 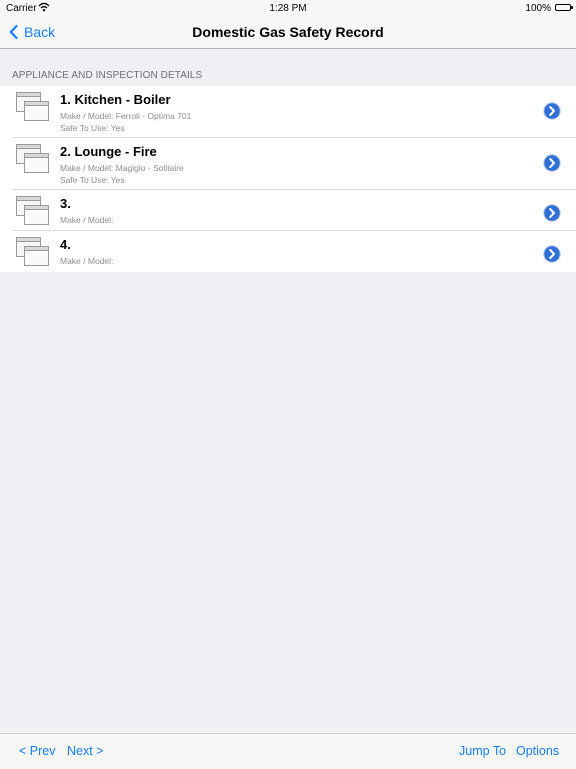 What do you see at coordinates (538, 8) in the screenshot?
I see `battery-percentage: 100%` at bounding box center [538, 8].